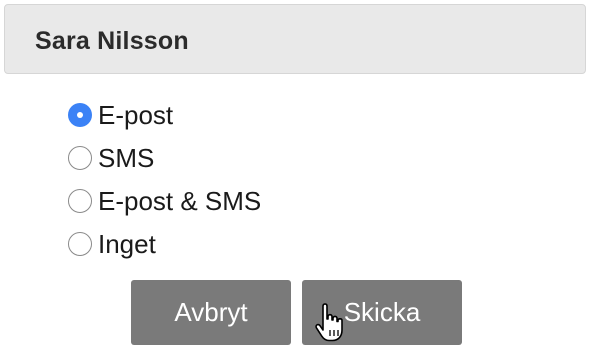  I want to click on radio-label-email: E-post, so click(136, 114).